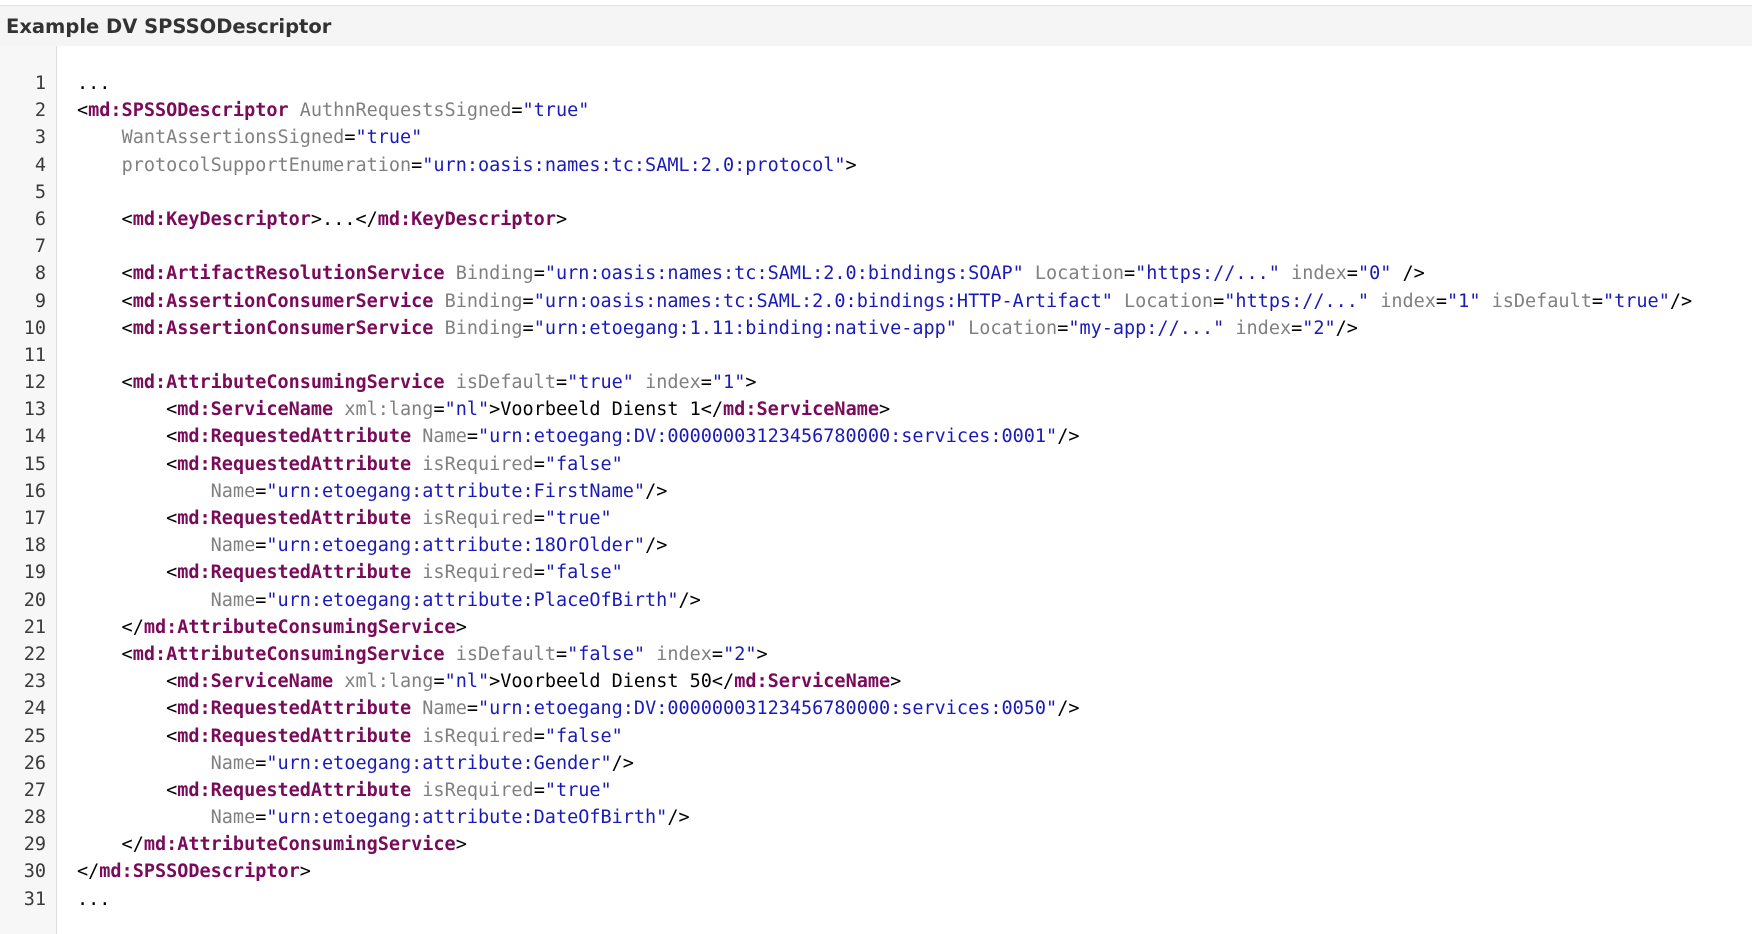 Image resolution: width=1752 pixels, height=934 pixels. Describe the element at coordinates (439, 763) in the screenshot. I see `xml-attribute-value: "urn:etoegang:attribute:Gender"` at that location.